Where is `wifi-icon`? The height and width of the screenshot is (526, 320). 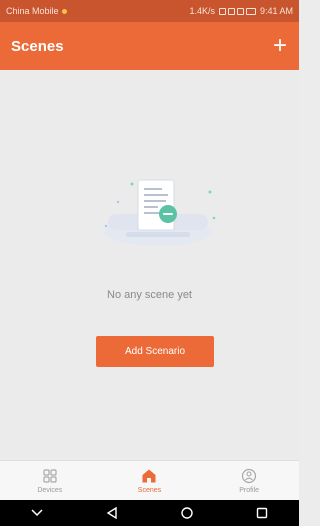
wifi-icon is located at coordinates (231, 11).